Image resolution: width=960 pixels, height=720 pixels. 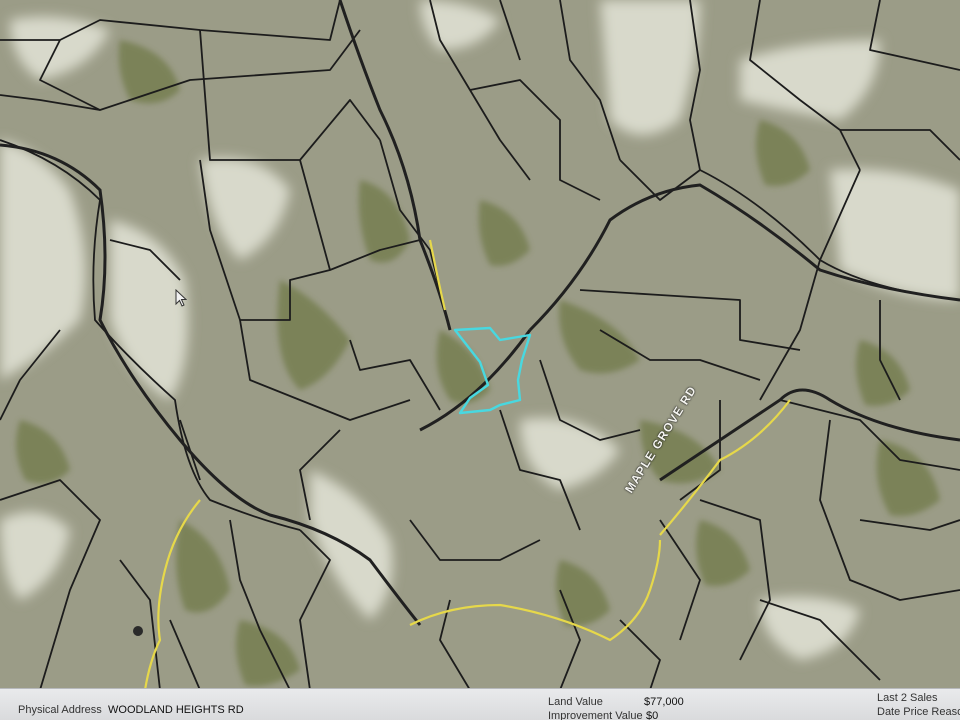 I want to click on marker-dot, so click(x=138, y=631).